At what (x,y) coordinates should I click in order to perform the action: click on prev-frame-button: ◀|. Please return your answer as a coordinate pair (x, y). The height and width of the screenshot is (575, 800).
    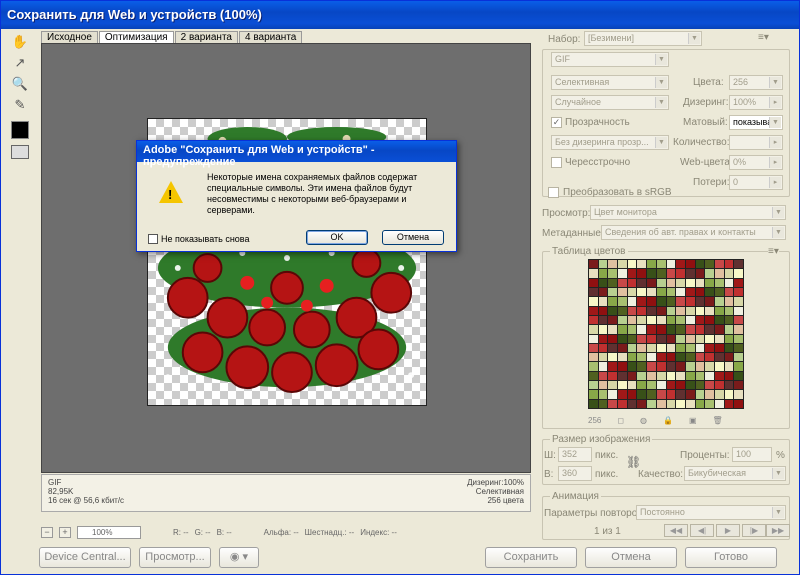
    Looking at the image, I should click on (702, 530).